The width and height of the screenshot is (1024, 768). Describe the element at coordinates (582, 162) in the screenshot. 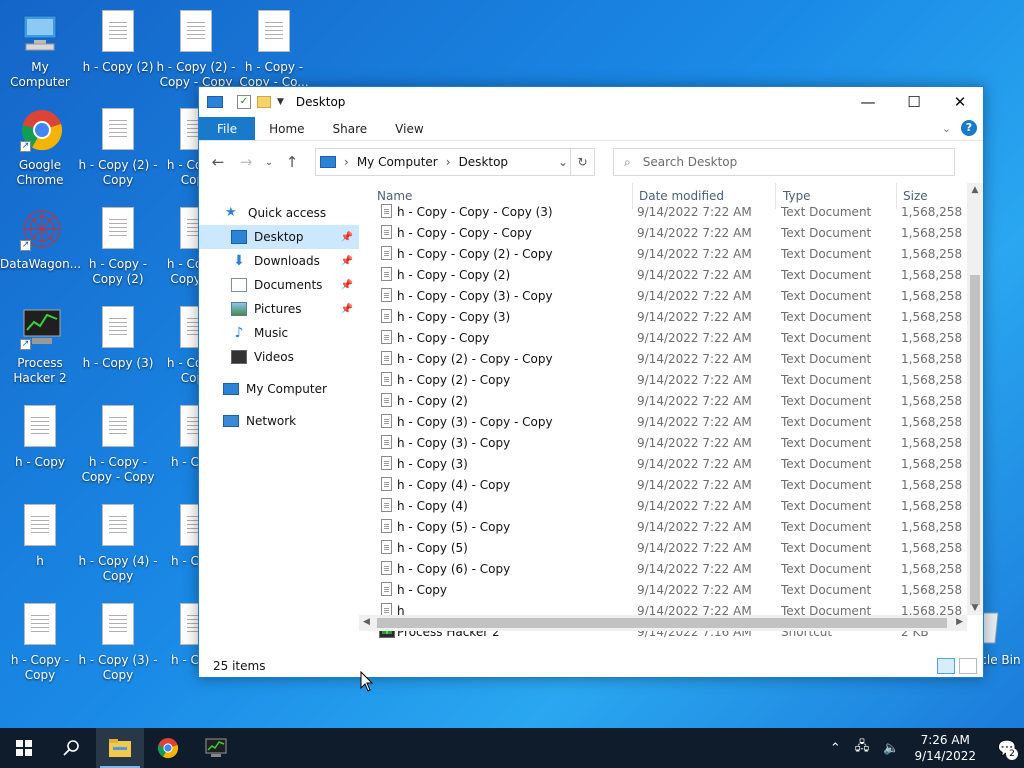

I see `refresh-icon: ↻` at that location.